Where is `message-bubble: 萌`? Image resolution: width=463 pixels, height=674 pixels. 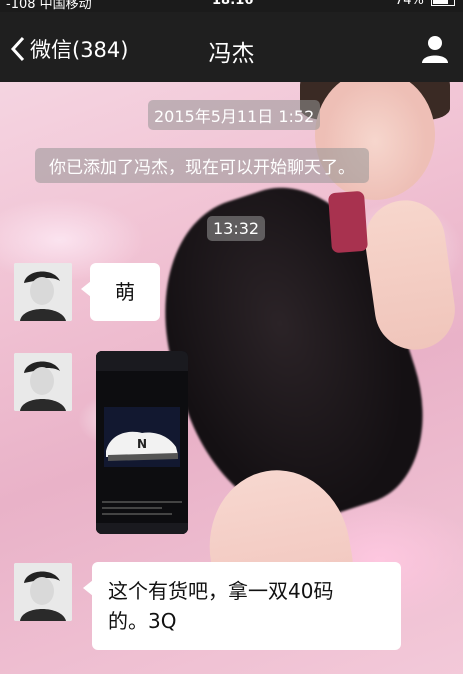
message-bubble: 萌 is located at coordinates (120, 292).